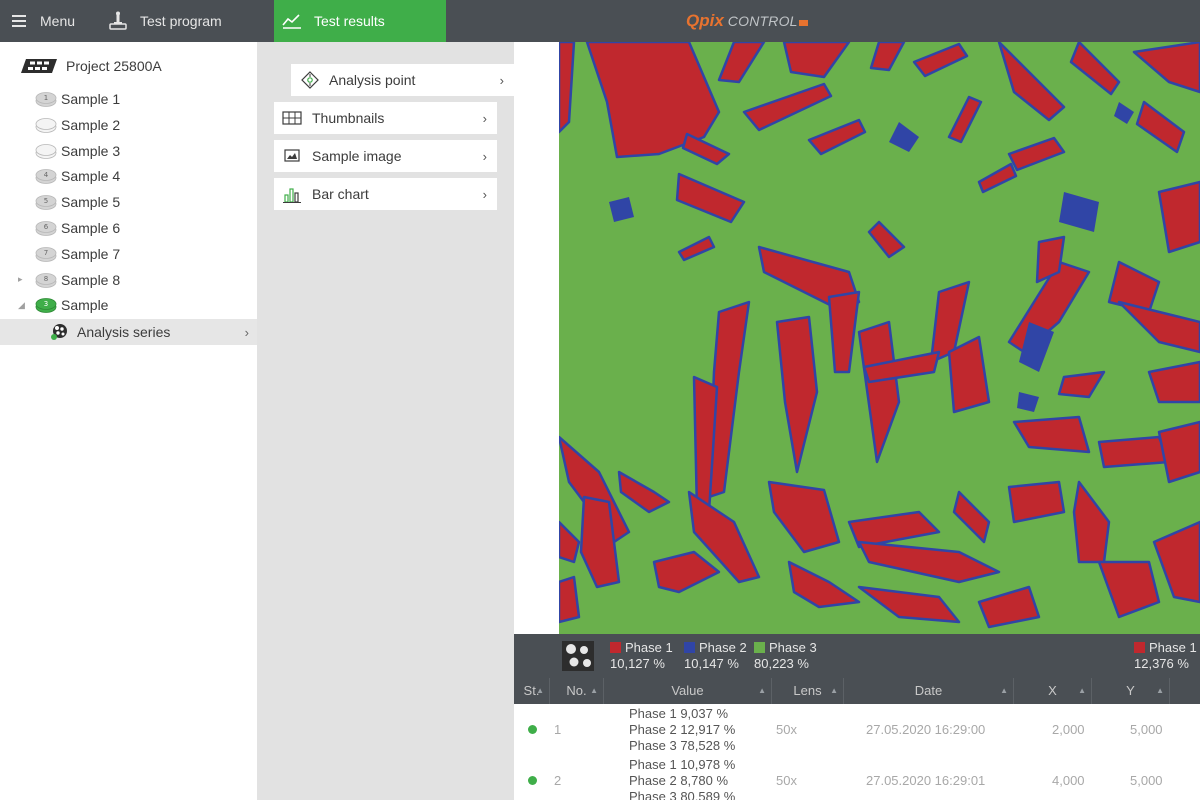  Describe the element at coordinates (128, 254) in the screenshot. I see `sidebar-item-sample: 7 Sample 7` at that location.